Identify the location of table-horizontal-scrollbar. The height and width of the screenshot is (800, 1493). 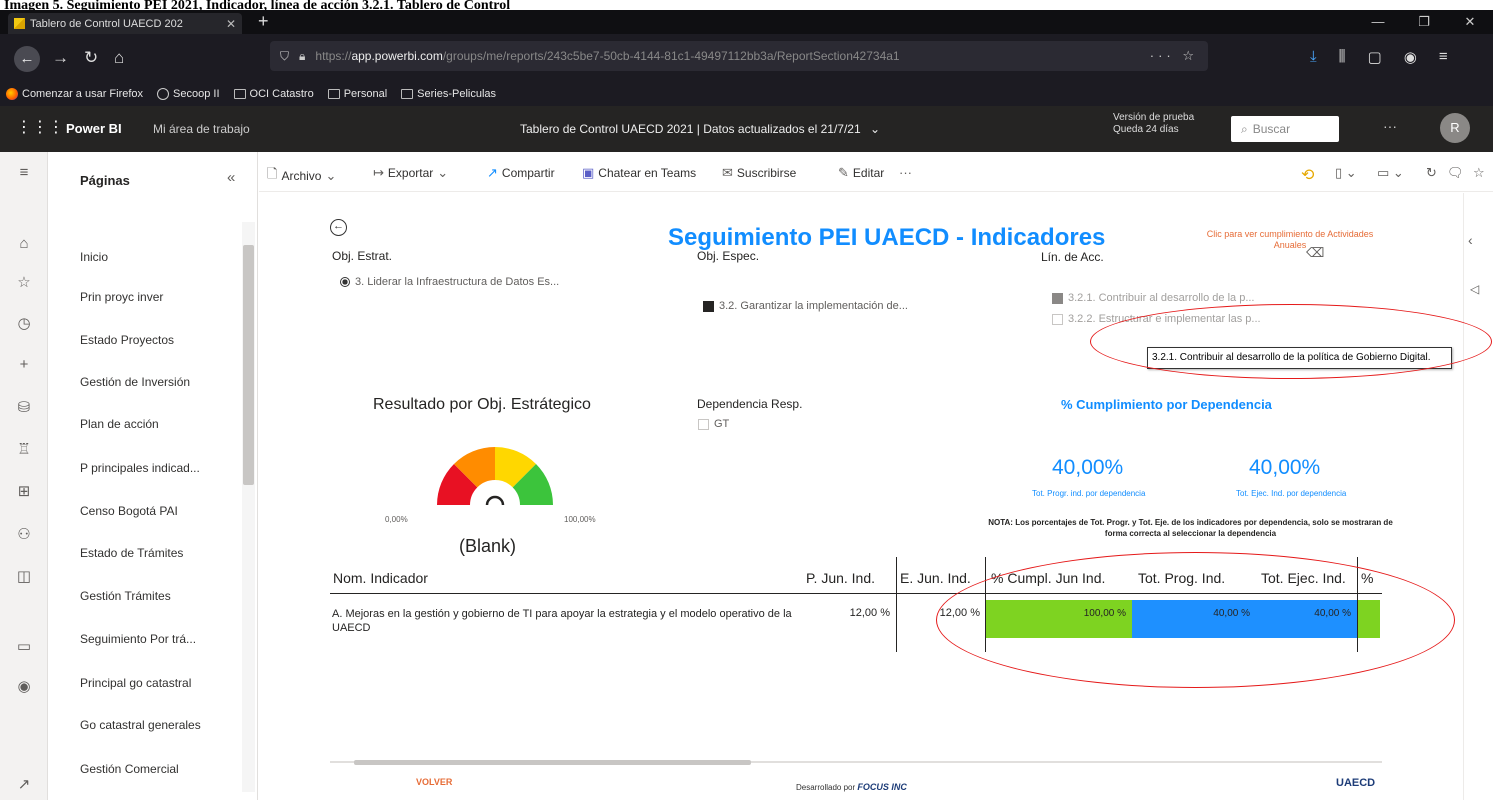
(856, 762).